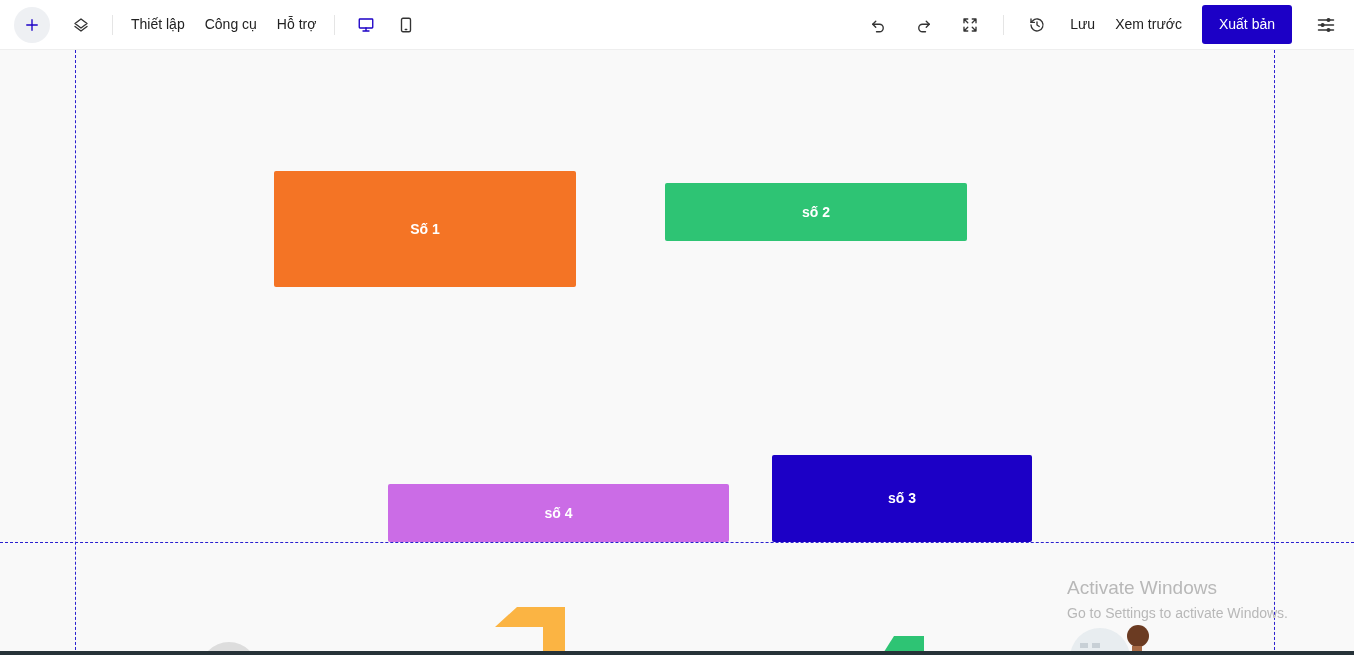 This screenshot has width=1354, height=655. What do you see at coordinates (1037, 24) in the screenshot?
I see `history-icon` at bounding box center [1037, 24].